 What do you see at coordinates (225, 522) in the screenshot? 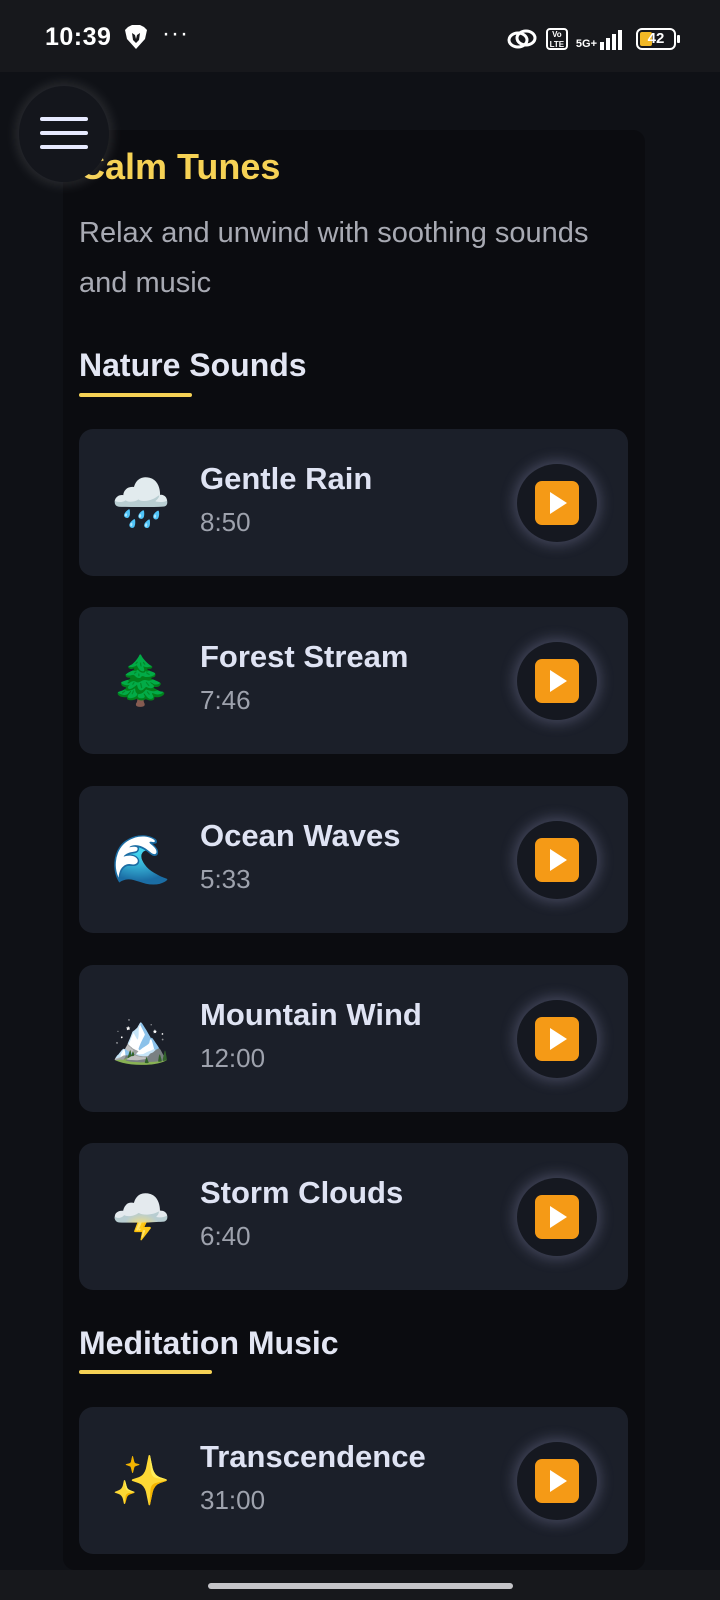
I see `track-duration: 8:50` at bounding box center [225, 522].